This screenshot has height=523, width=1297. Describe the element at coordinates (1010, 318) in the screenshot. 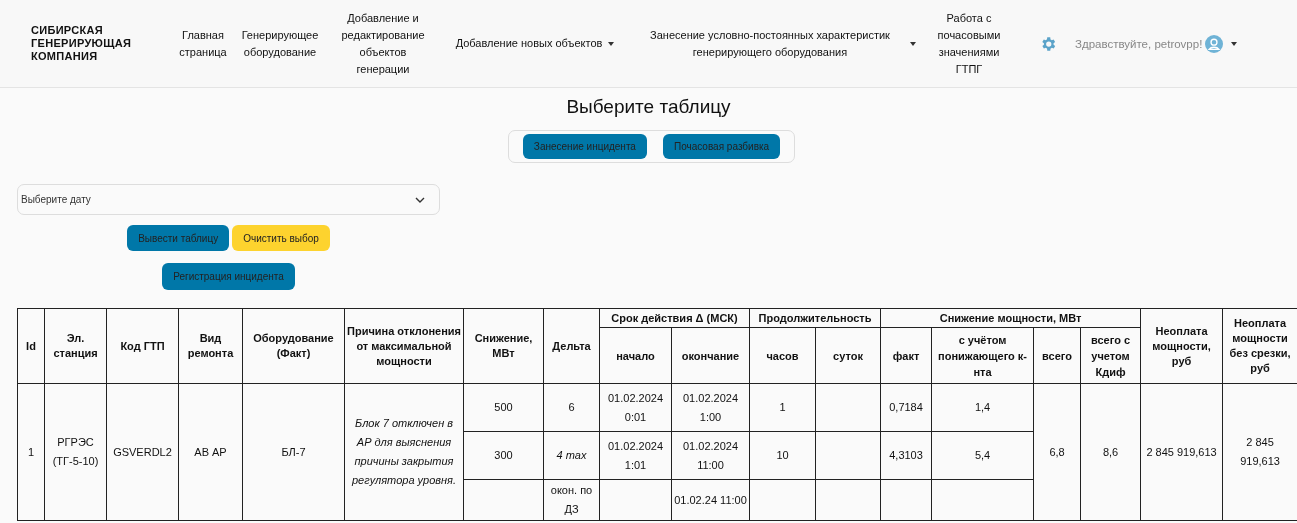

I see `column-group-header: Снижение мощности, МВт` at that location.